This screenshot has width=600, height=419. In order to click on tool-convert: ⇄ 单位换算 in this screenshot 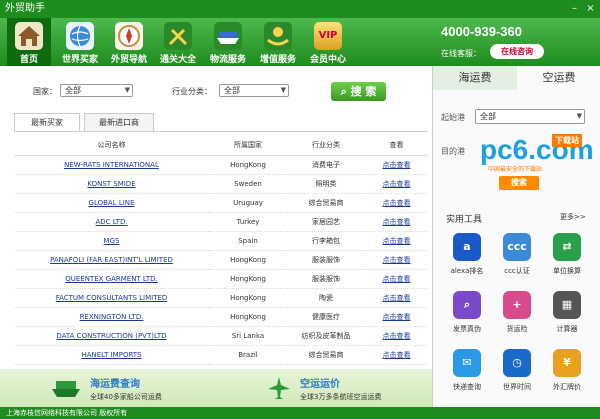, I will do `click(567, 260)`.